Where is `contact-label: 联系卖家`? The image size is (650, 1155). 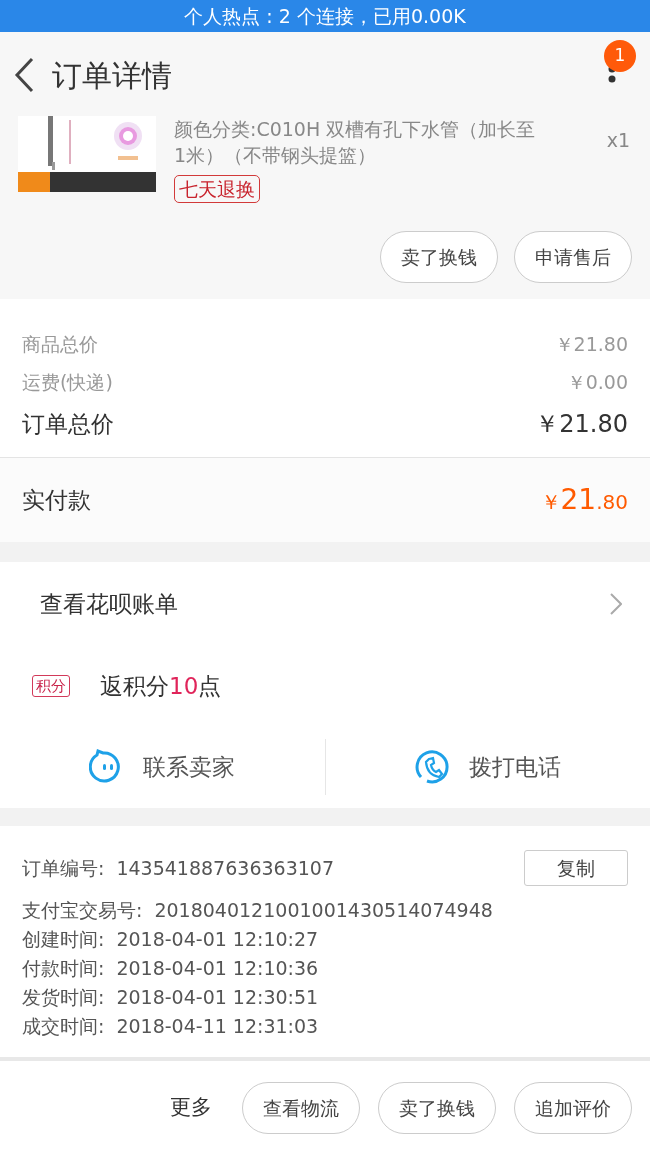 contact-label: 联系卖家 is located at coordinates (189, 767).